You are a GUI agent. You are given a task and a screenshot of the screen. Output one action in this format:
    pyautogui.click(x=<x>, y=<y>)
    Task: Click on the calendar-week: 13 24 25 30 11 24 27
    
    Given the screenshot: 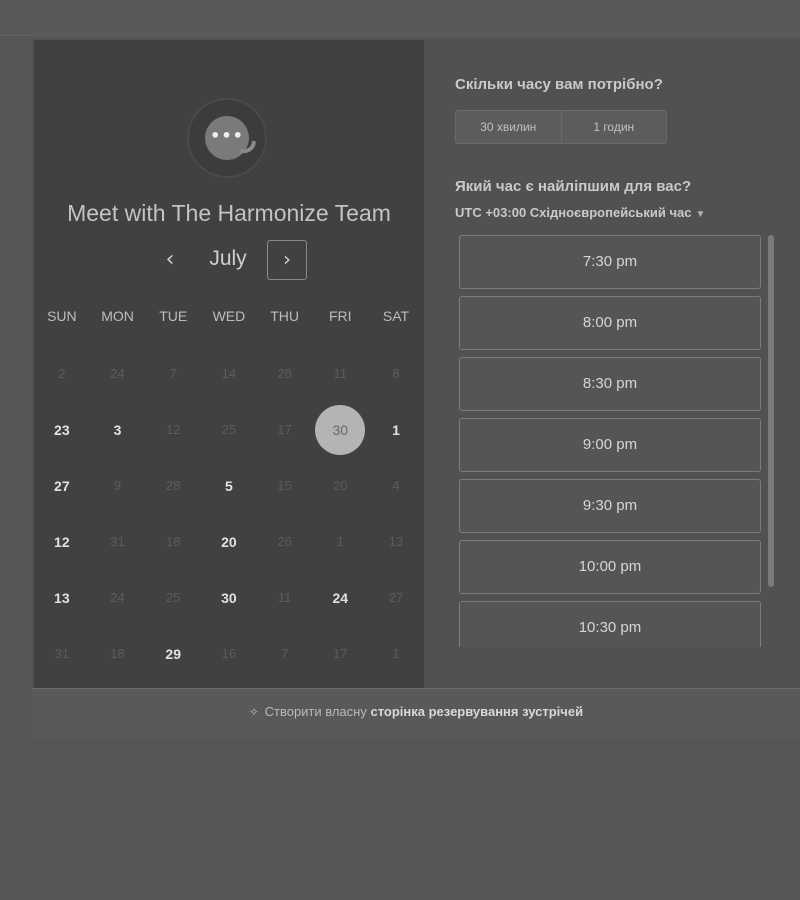 What is the action you would take?
    pyautogui.click(x=229, y=606)
    